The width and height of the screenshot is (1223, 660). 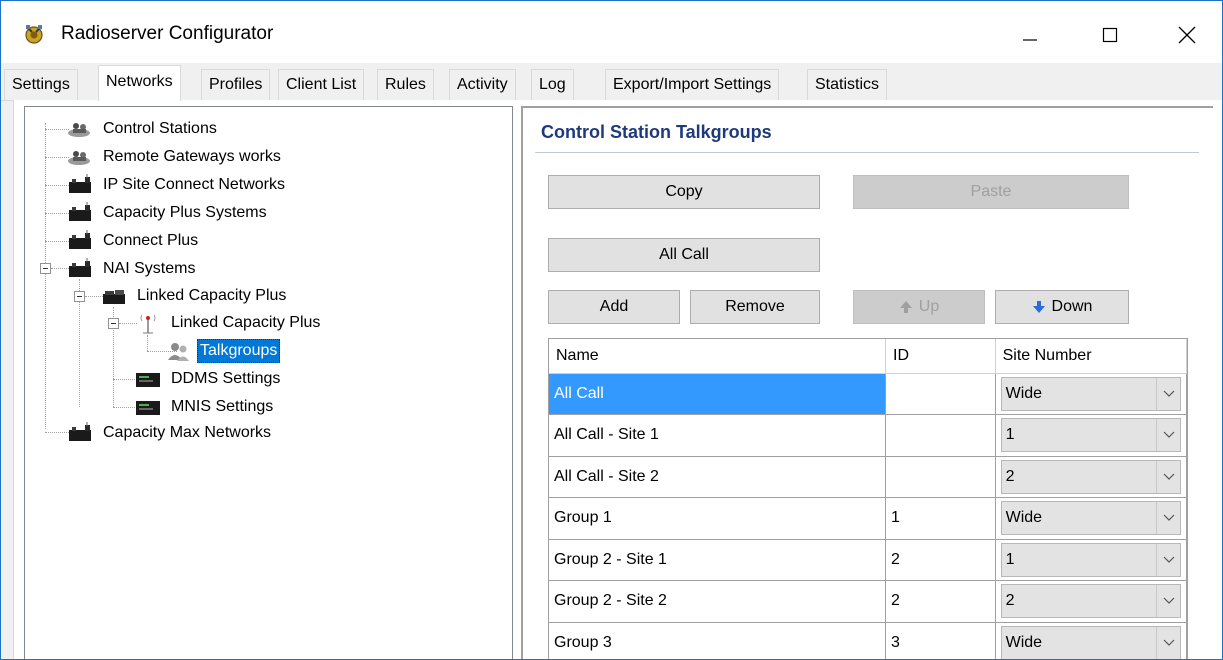 What do you see at coordinates (1091, 356) in the screenshot?
I see `column-header-site-number: Site Number` at bounding box center [1091, 356].